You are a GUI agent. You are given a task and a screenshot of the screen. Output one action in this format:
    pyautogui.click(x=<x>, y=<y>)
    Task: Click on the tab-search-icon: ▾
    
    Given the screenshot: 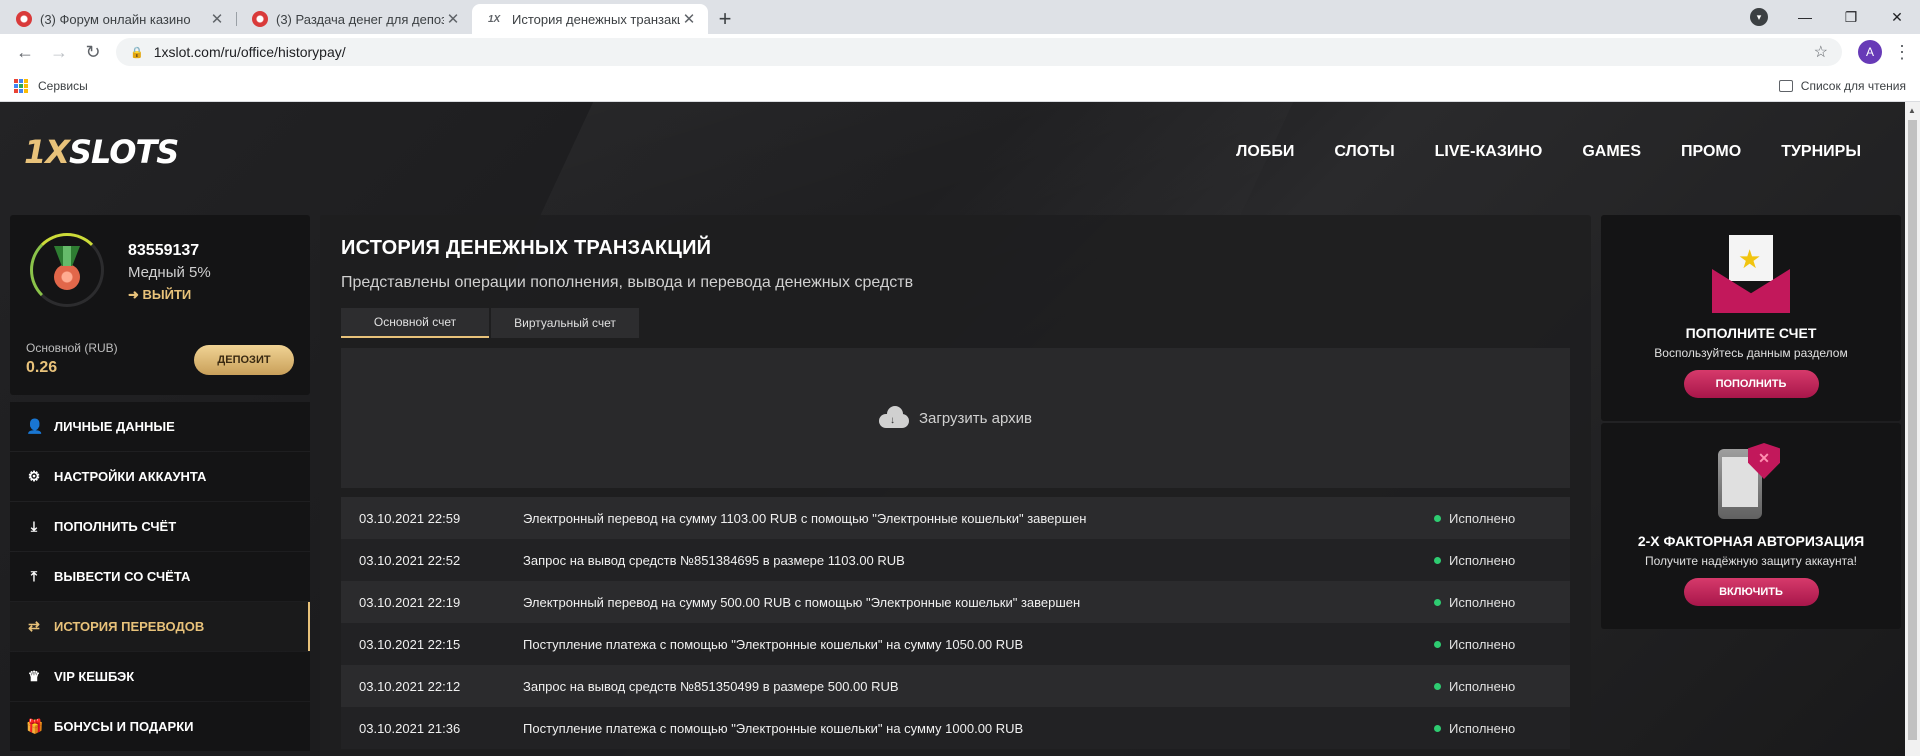 What is the action you would take?
    pyautogui.click(x=1759, y=17)
    